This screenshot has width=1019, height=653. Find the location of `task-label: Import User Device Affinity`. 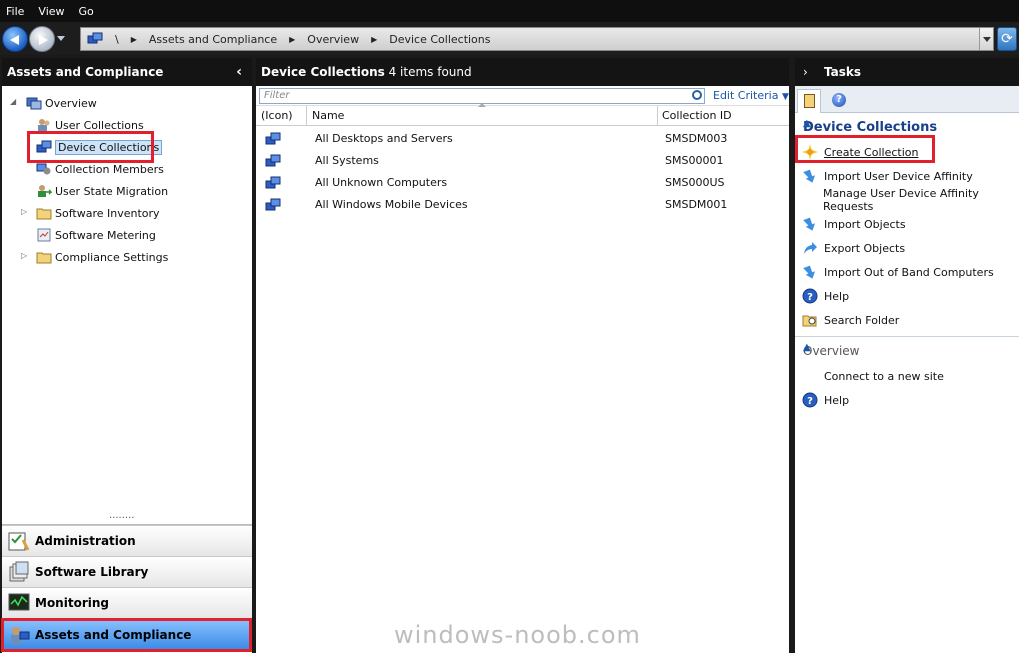

task-label: Import User Device Affinity is located at coordinates (898, 176).